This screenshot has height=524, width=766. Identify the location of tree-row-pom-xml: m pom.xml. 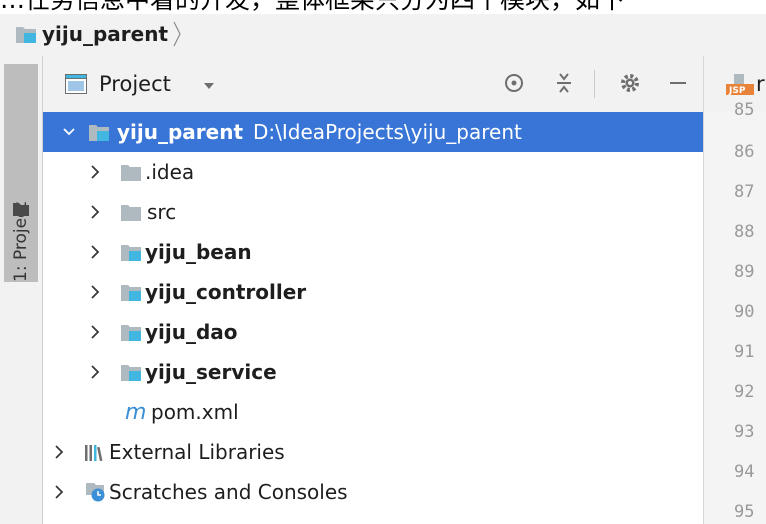
(373, 412).